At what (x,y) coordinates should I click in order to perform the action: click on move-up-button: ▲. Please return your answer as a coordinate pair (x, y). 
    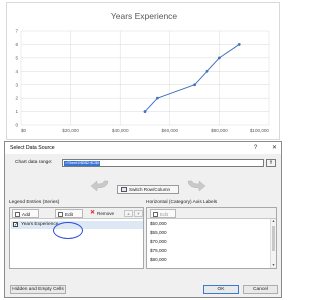
    Looking at the image, I should click on (128, 213).